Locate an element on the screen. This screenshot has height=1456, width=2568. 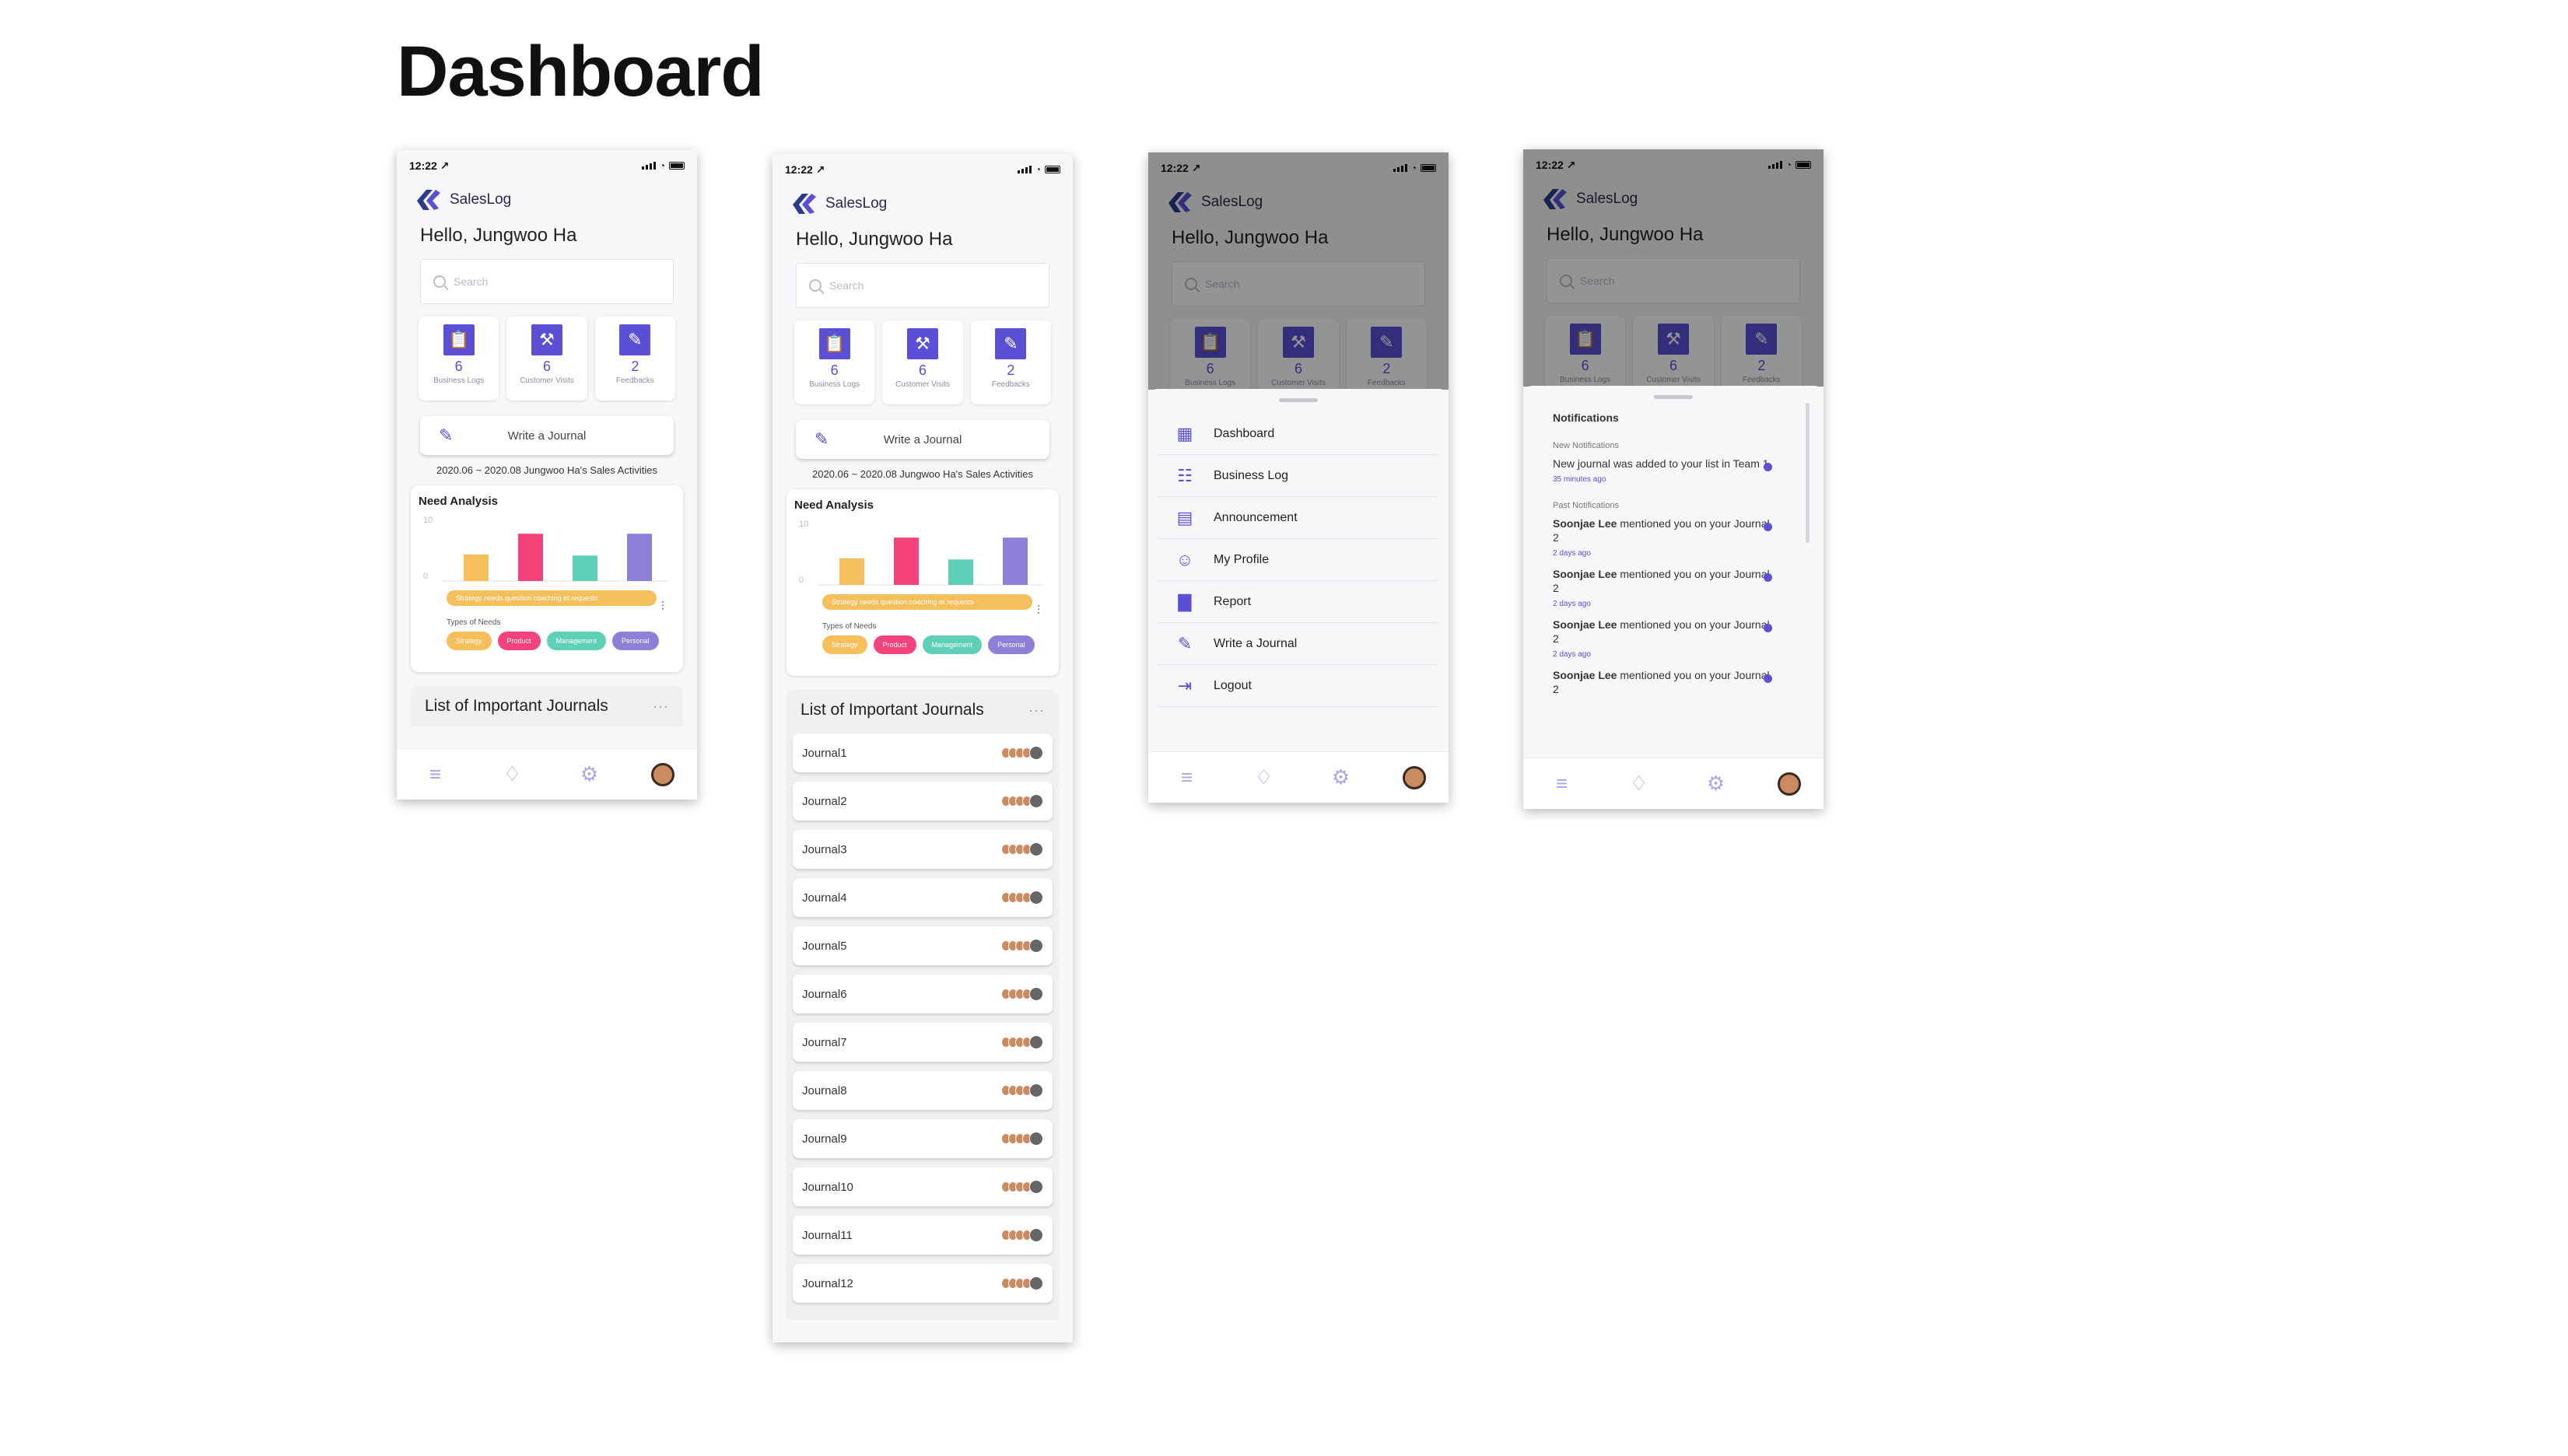
journal-row: Journal4 is located at coordinates (923, 898).